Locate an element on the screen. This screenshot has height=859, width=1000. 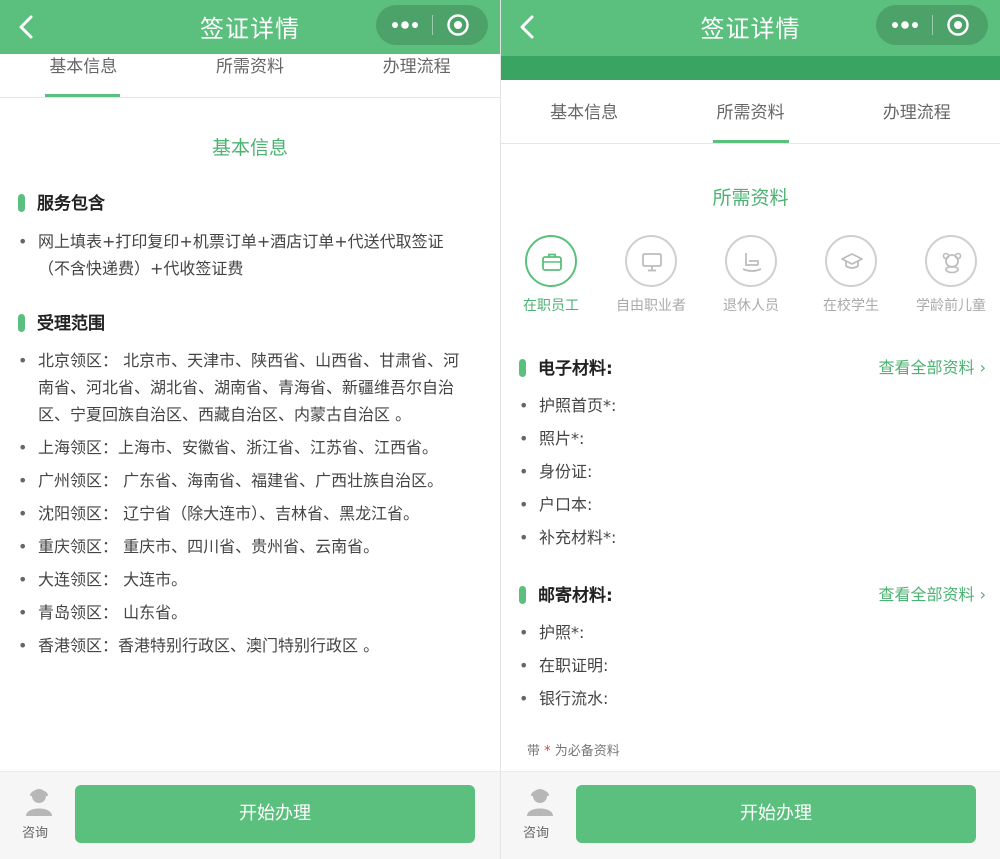
see-all-mail-link: 查看全部资料 › is located at coordinates (933, 593).